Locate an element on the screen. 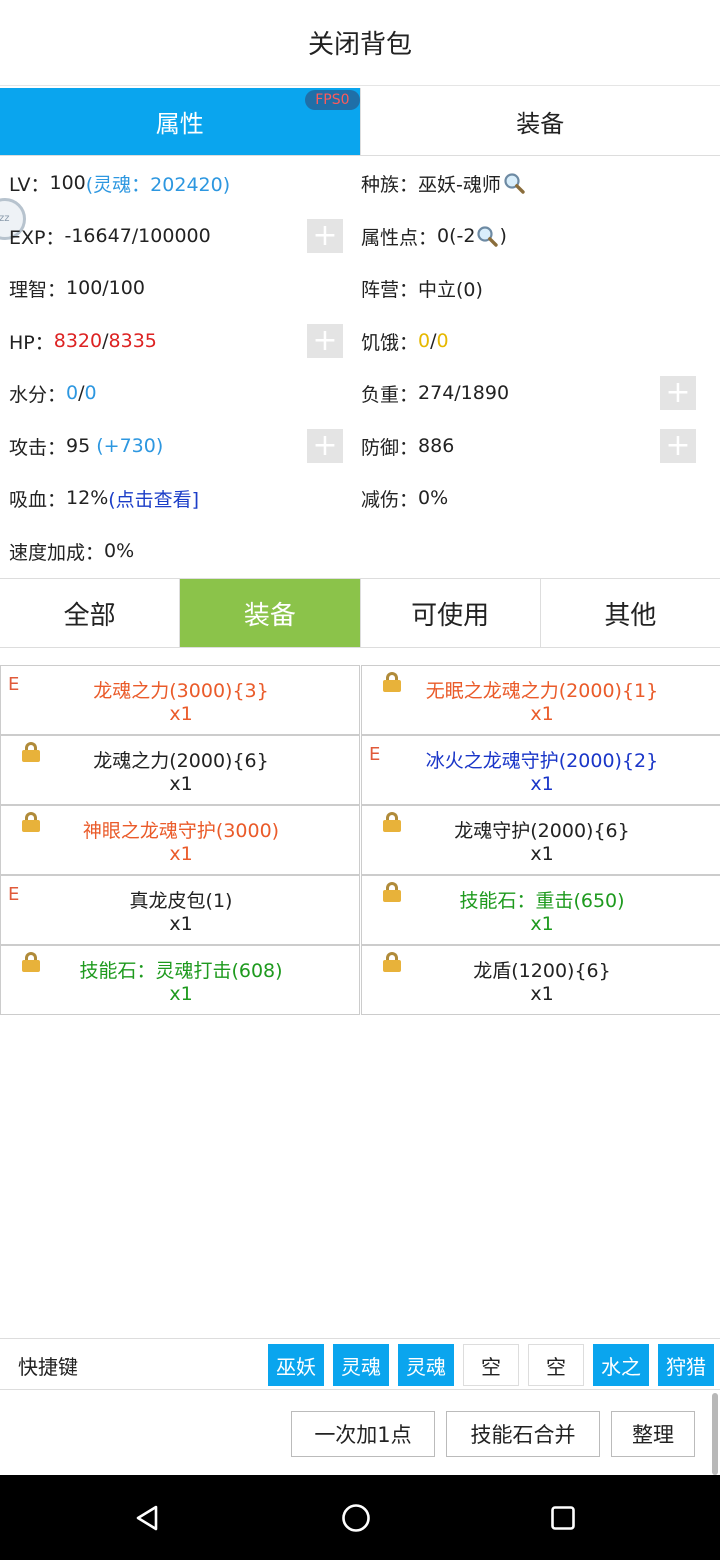 The width and height of the screenshot is (720, 1560). triangle-back-icon is located at coordinates (147, 1517).